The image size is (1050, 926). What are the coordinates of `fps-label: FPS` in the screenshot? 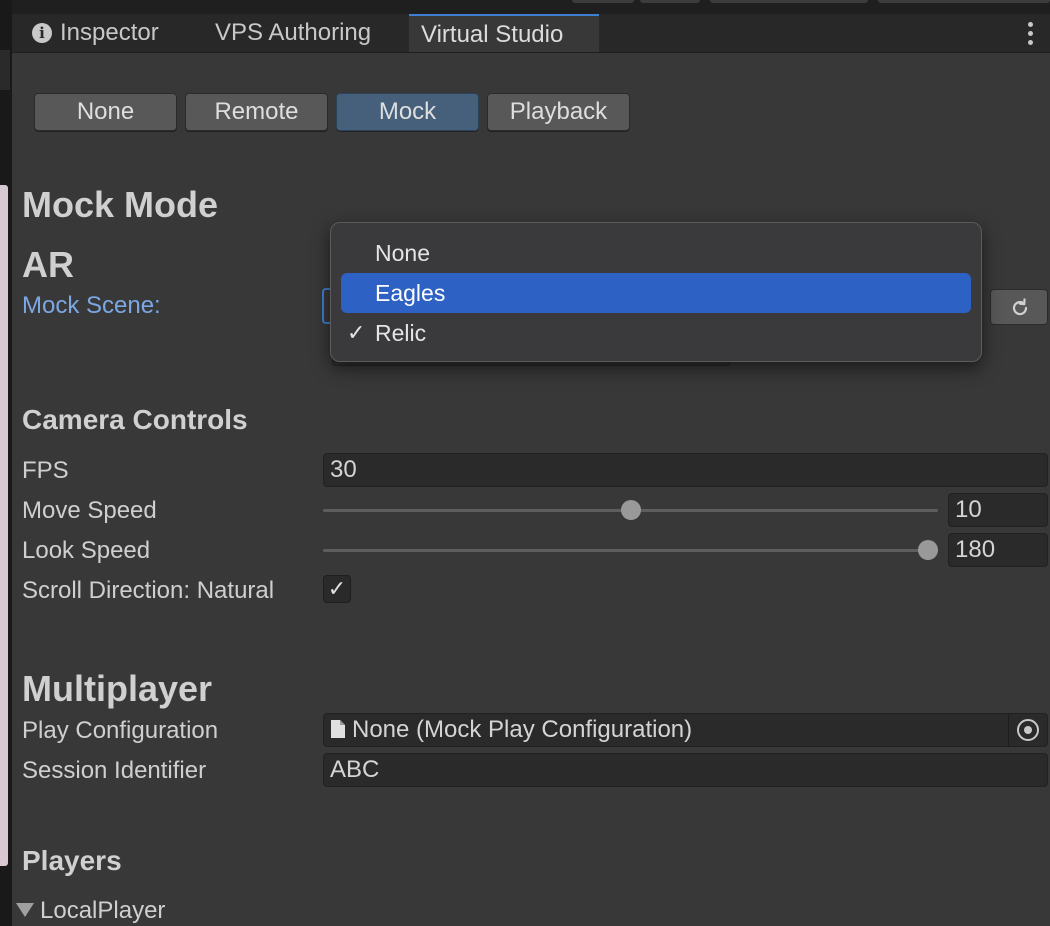 It's located at (45, 470).